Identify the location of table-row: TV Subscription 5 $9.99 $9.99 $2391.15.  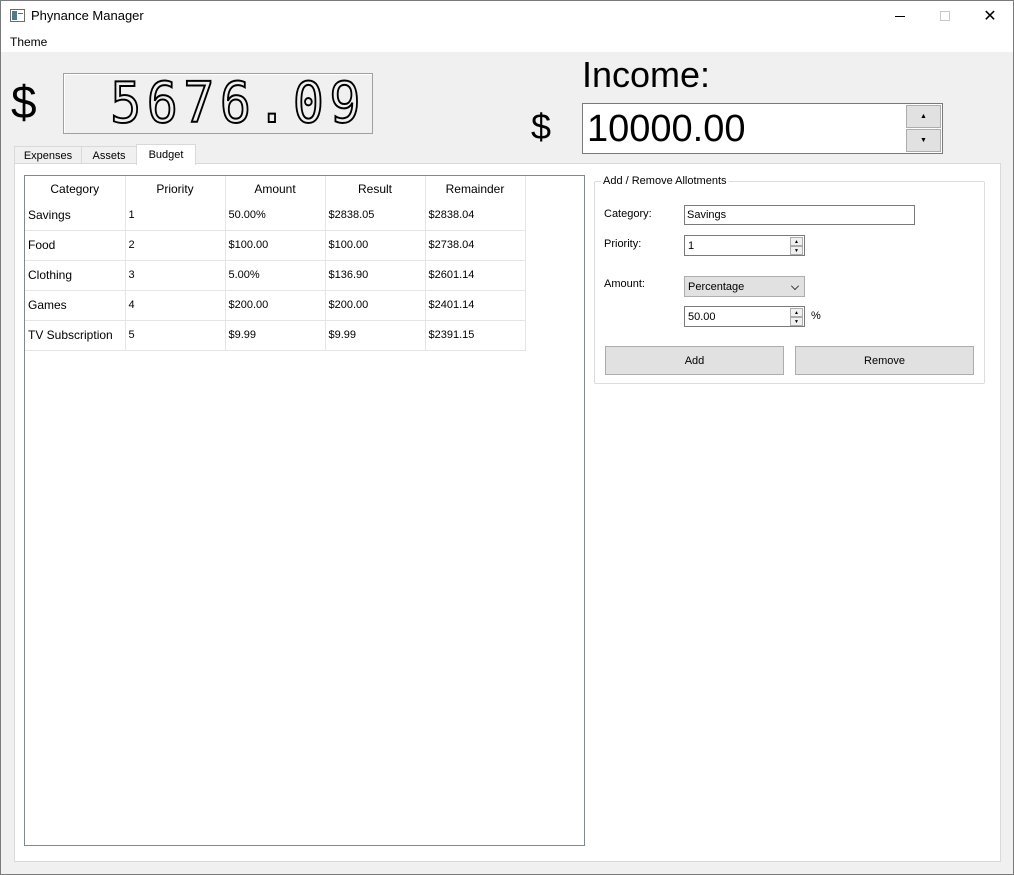
(275, 335).